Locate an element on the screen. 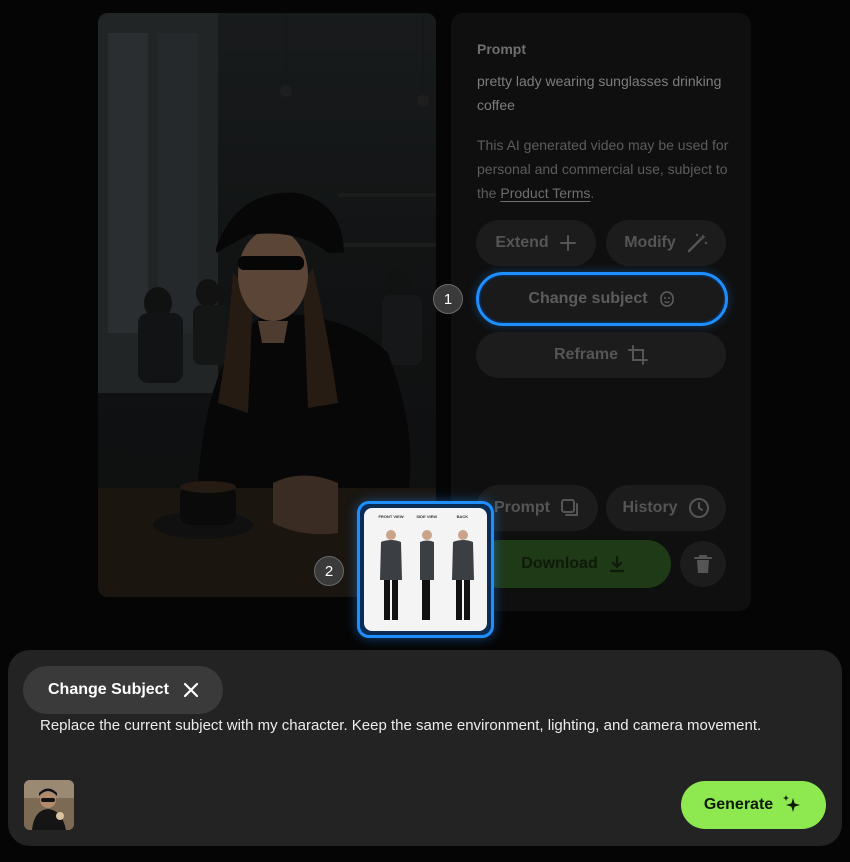 The image size is (850, 862). delete-button is located at coordinates (703, 564).